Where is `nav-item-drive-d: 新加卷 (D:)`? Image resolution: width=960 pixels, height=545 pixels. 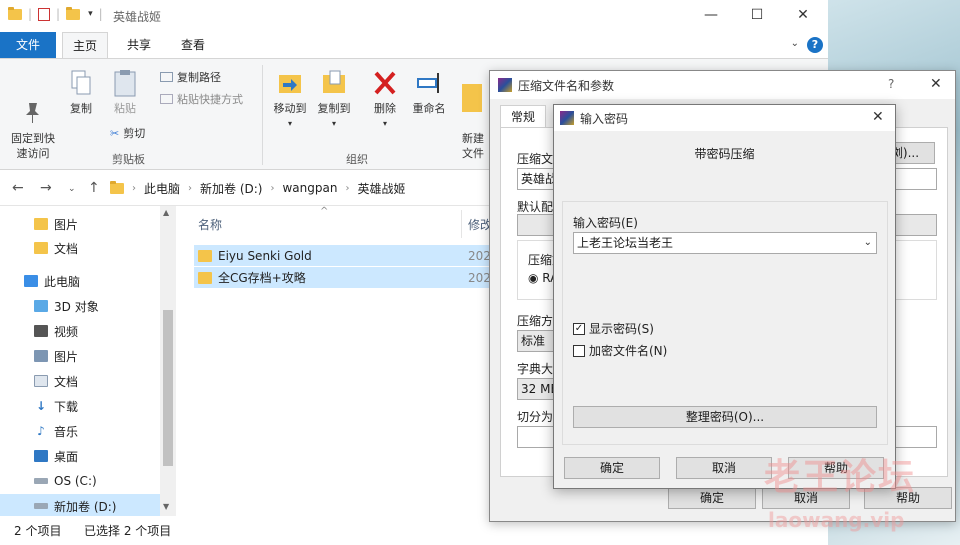
nav-item-drive-d: 新加卷 (D:) is located at coordinates (80, 506).